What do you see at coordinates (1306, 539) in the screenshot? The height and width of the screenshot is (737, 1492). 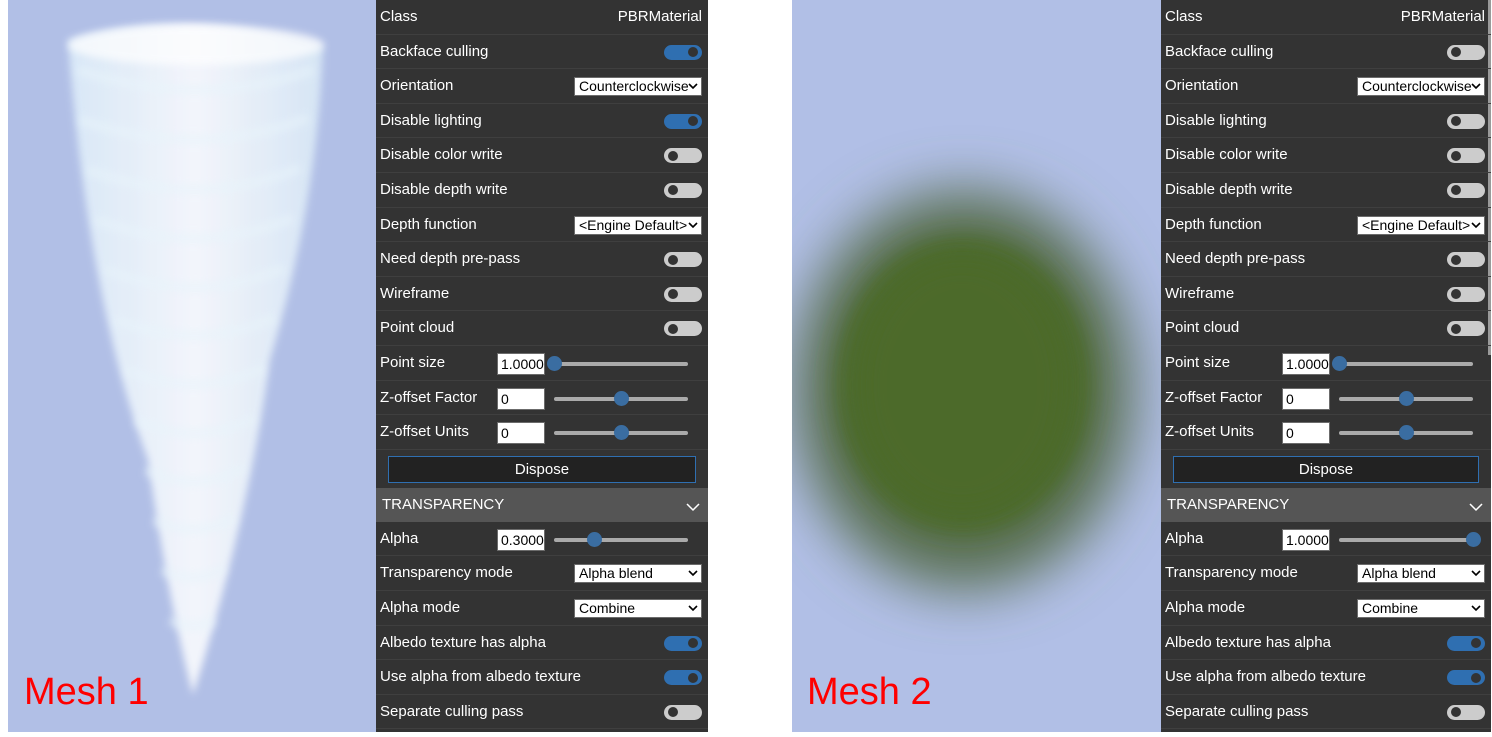 I see `alpha-input: 1.0000` at bounding box center [1306, 539].